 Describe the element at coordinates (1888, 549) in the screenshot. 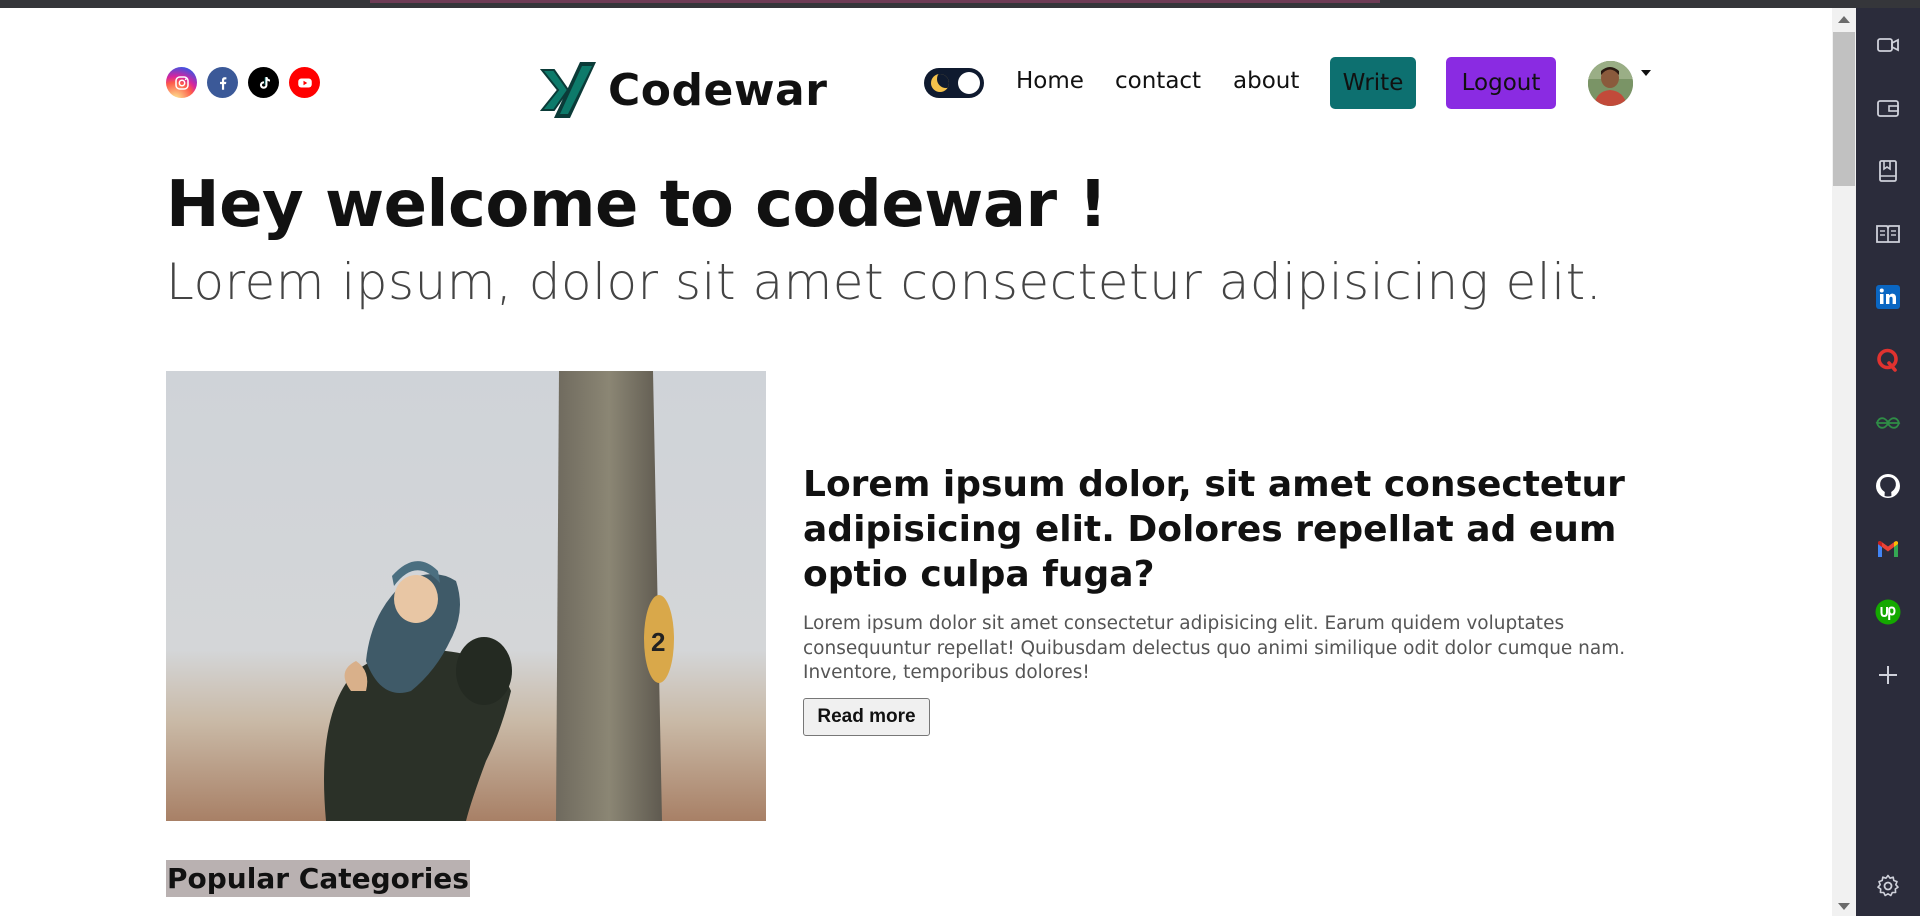

I see `gmail-icon` at that location.